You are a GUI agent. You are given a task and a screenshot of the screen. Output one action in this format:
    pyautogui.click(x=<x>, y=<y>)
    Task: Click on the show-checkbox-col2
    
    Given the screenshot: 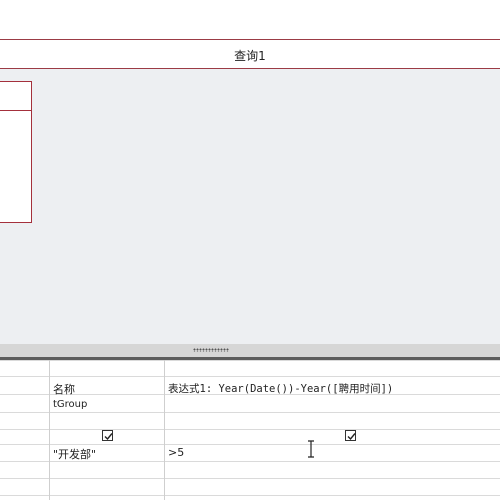 What is the action you would take?
    pyautogui.click(x=350, y=435)
    